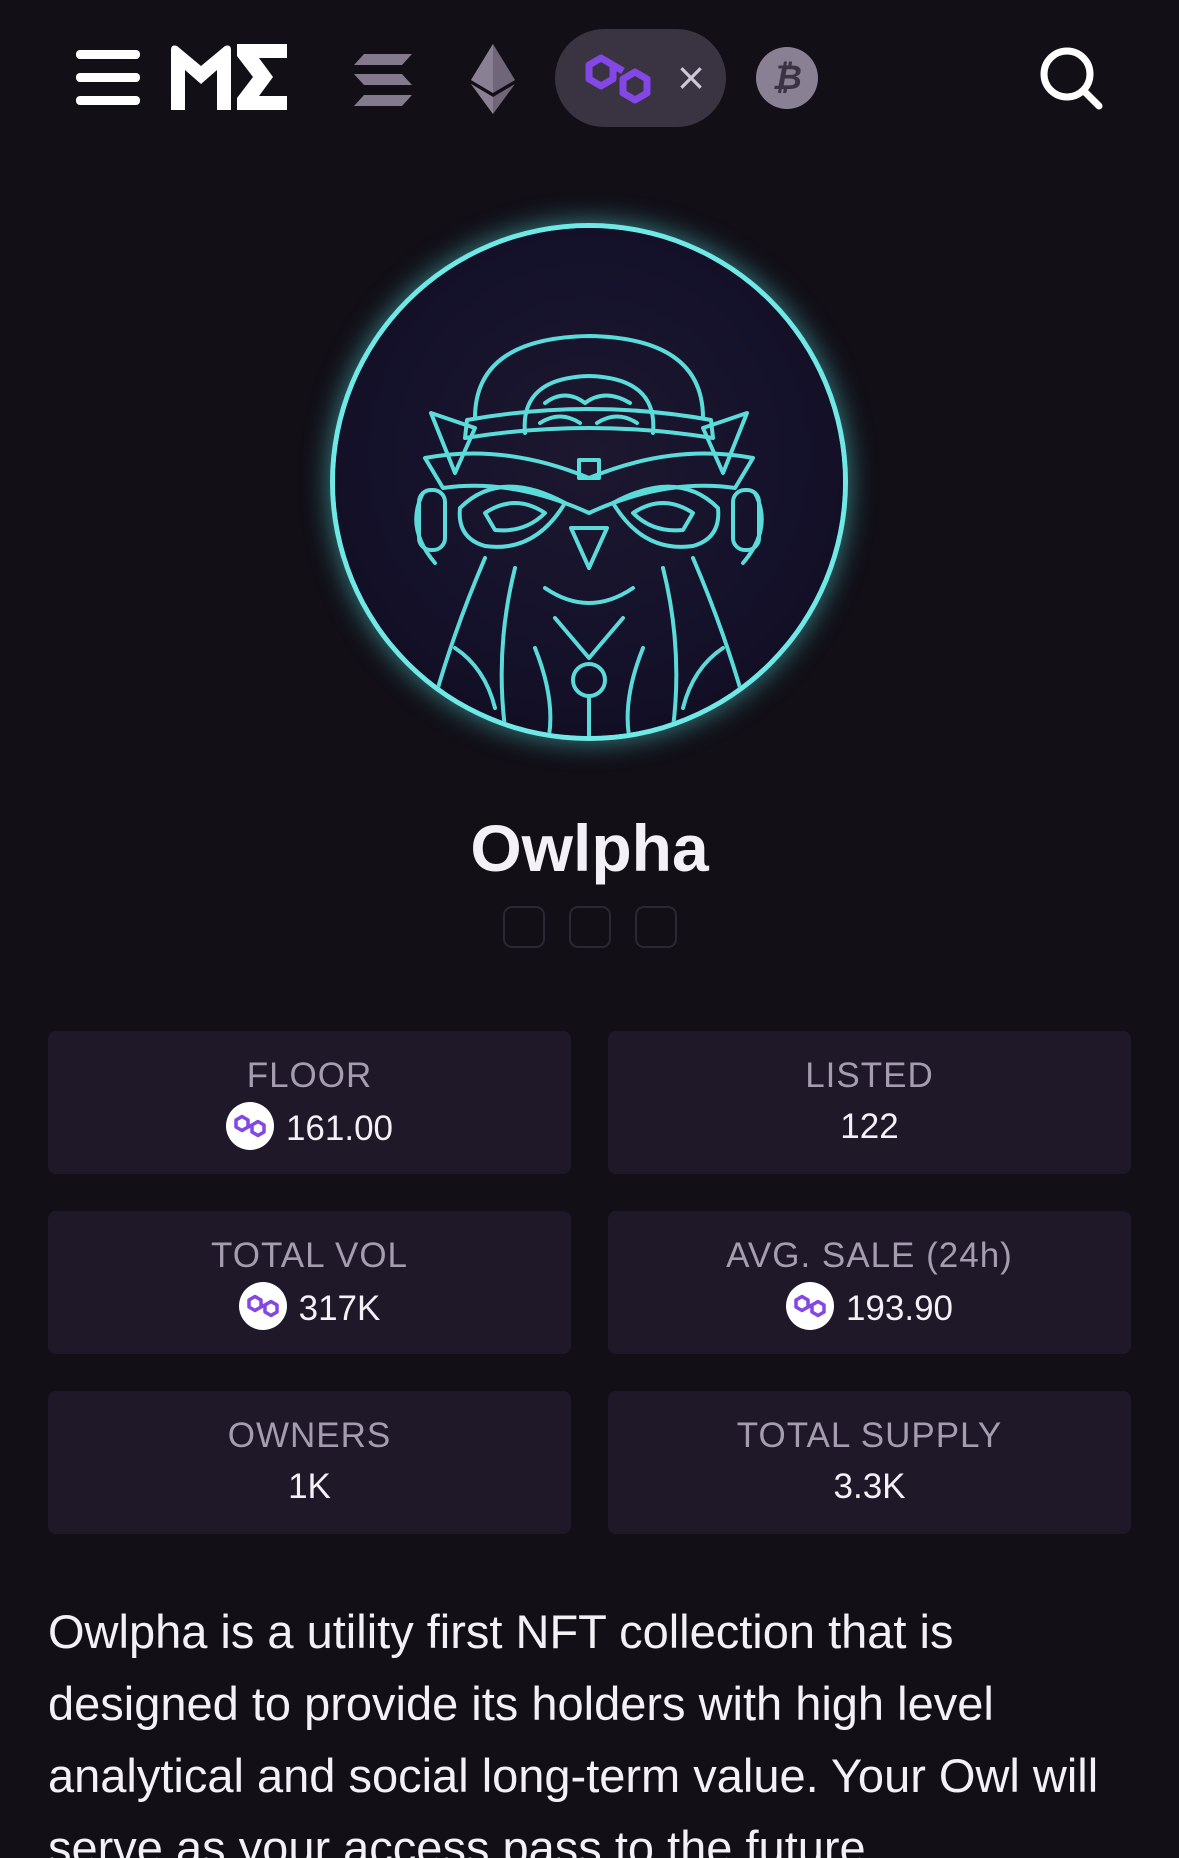 The height and width of the screenshot is (1858, 1179). What do you see at coordinates (228, 77) in the screenshot?
I see `magic-eden-logo-icon` at bounding box center [228, 77].